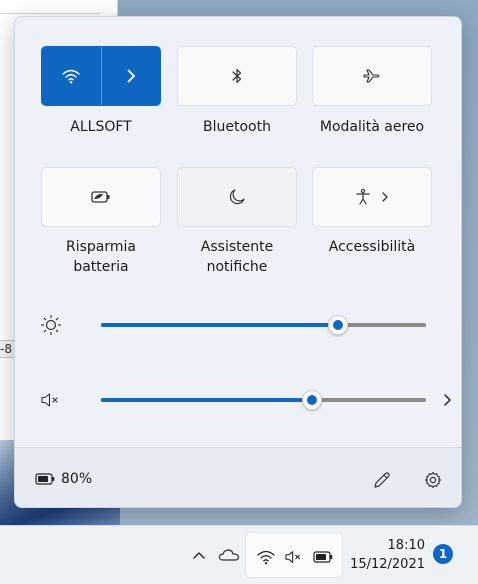 Image resolution: width=478 pixels, height=584 pixels. I want to click on wifi-networks-button, so click(130, 76).